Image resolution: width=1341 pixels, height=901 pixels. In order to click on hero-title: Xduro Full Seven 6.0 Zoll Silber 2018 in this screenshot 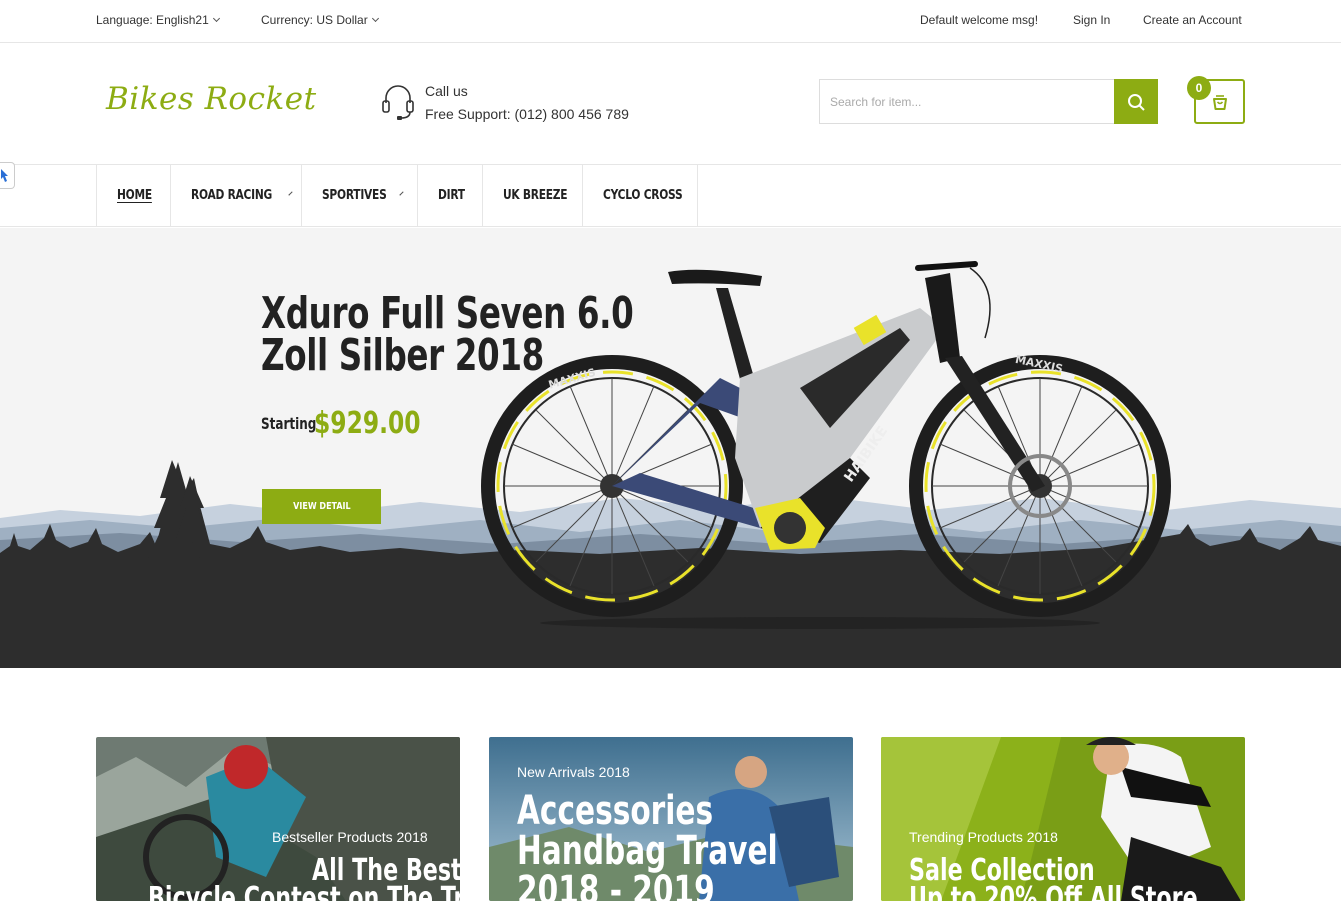, I will do `click(453, 334)`.